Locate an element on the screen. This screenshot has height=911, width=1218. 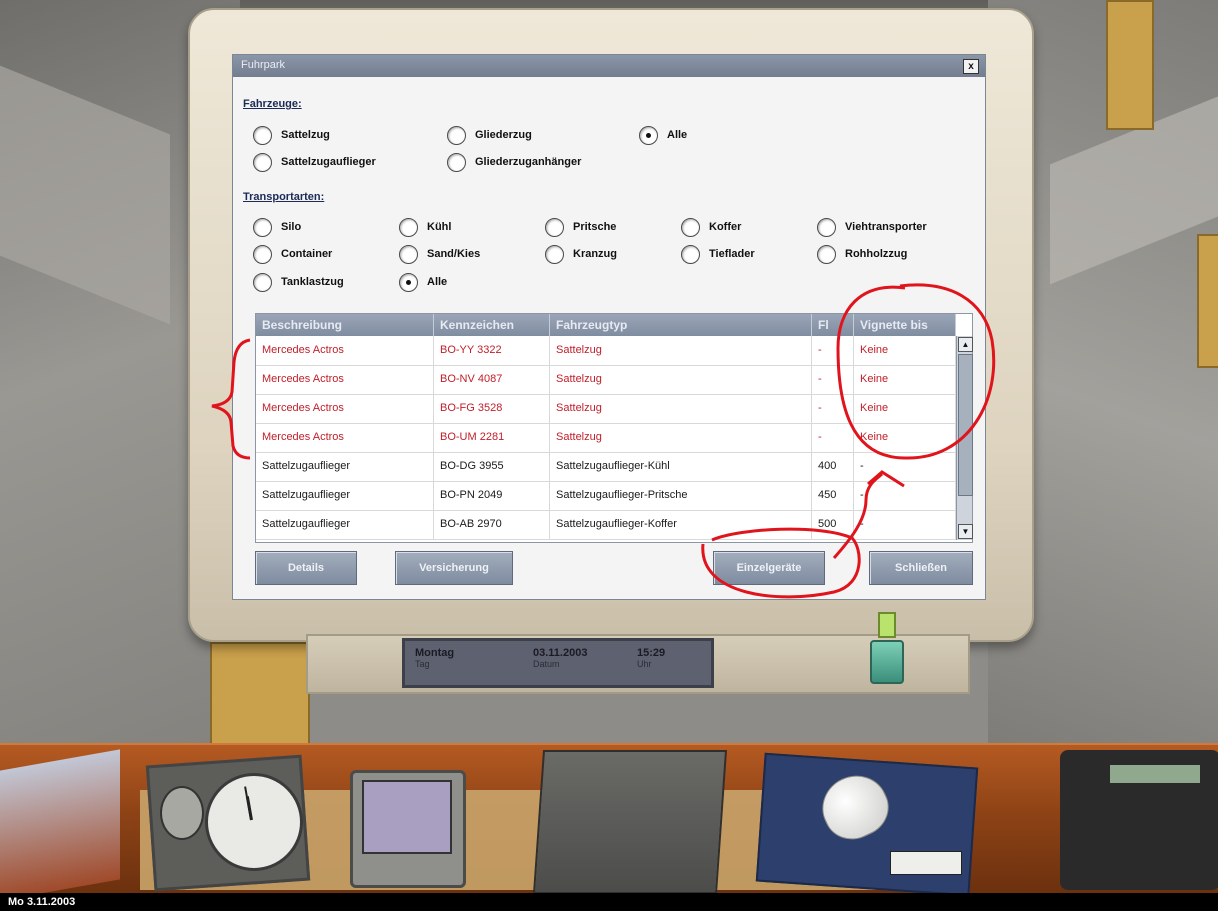
radio-sattelzugauflieger: Sattelzugauflieger is located at coordinates (314, 162).